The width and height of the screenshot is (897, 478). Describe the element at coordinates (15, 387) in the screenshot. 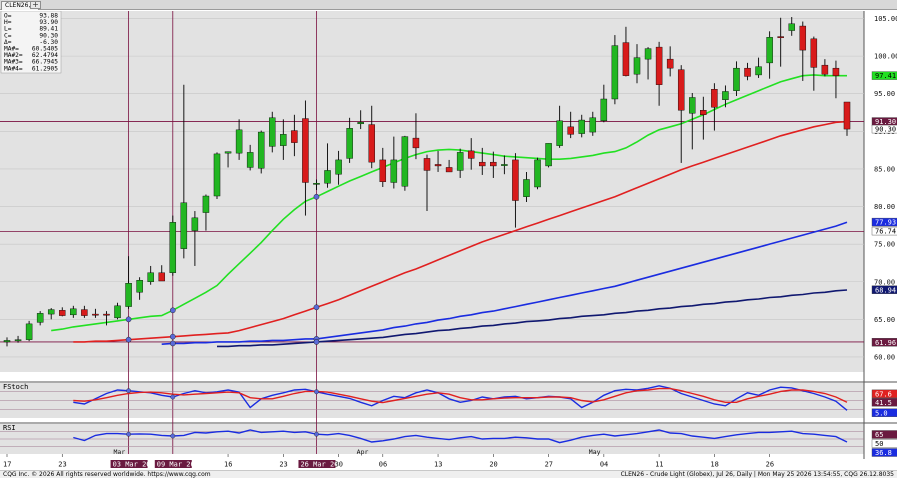

I see `panel-title: FStoch` at that location.